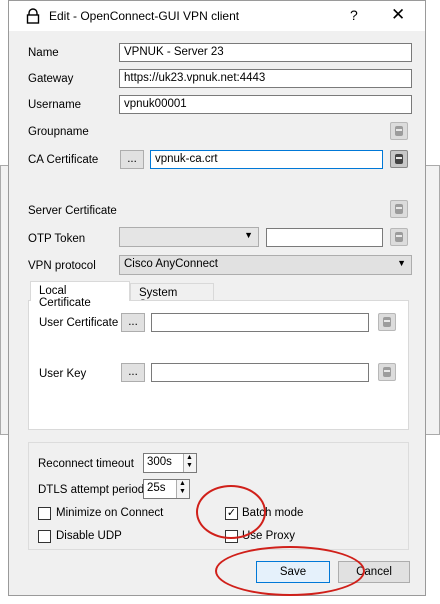  I want to click on close-icon: ✕, so click(398, 15).